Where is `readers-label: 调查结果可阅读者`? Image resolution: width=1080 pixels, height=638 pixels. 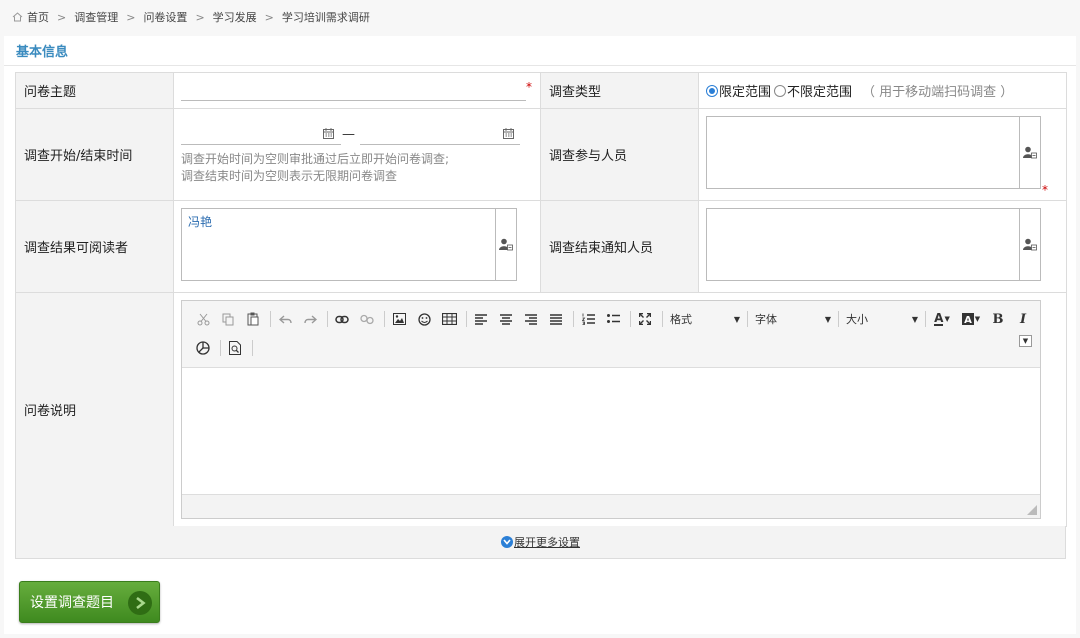
readers-label: 调查结果可阅读者 is located at coordinates (94, 246).